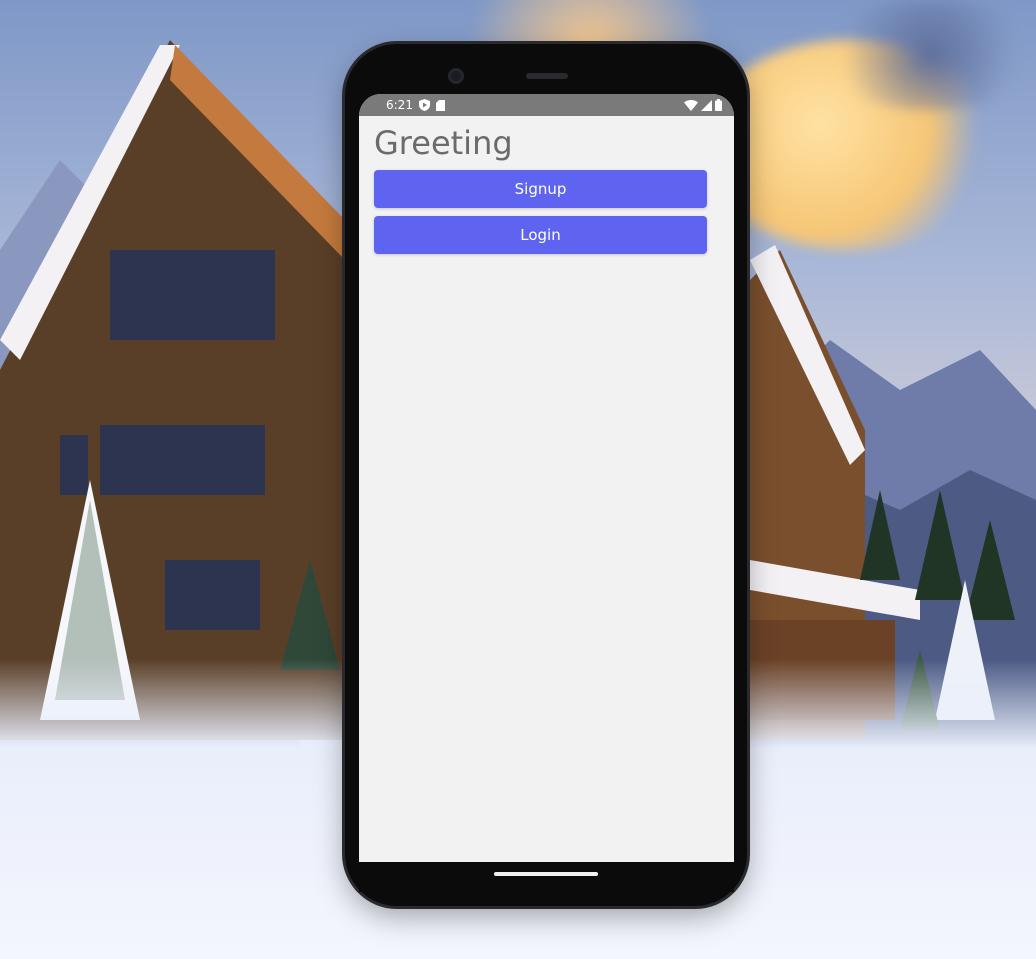  I want to click on status-time: 6:21, so click(399, 105).